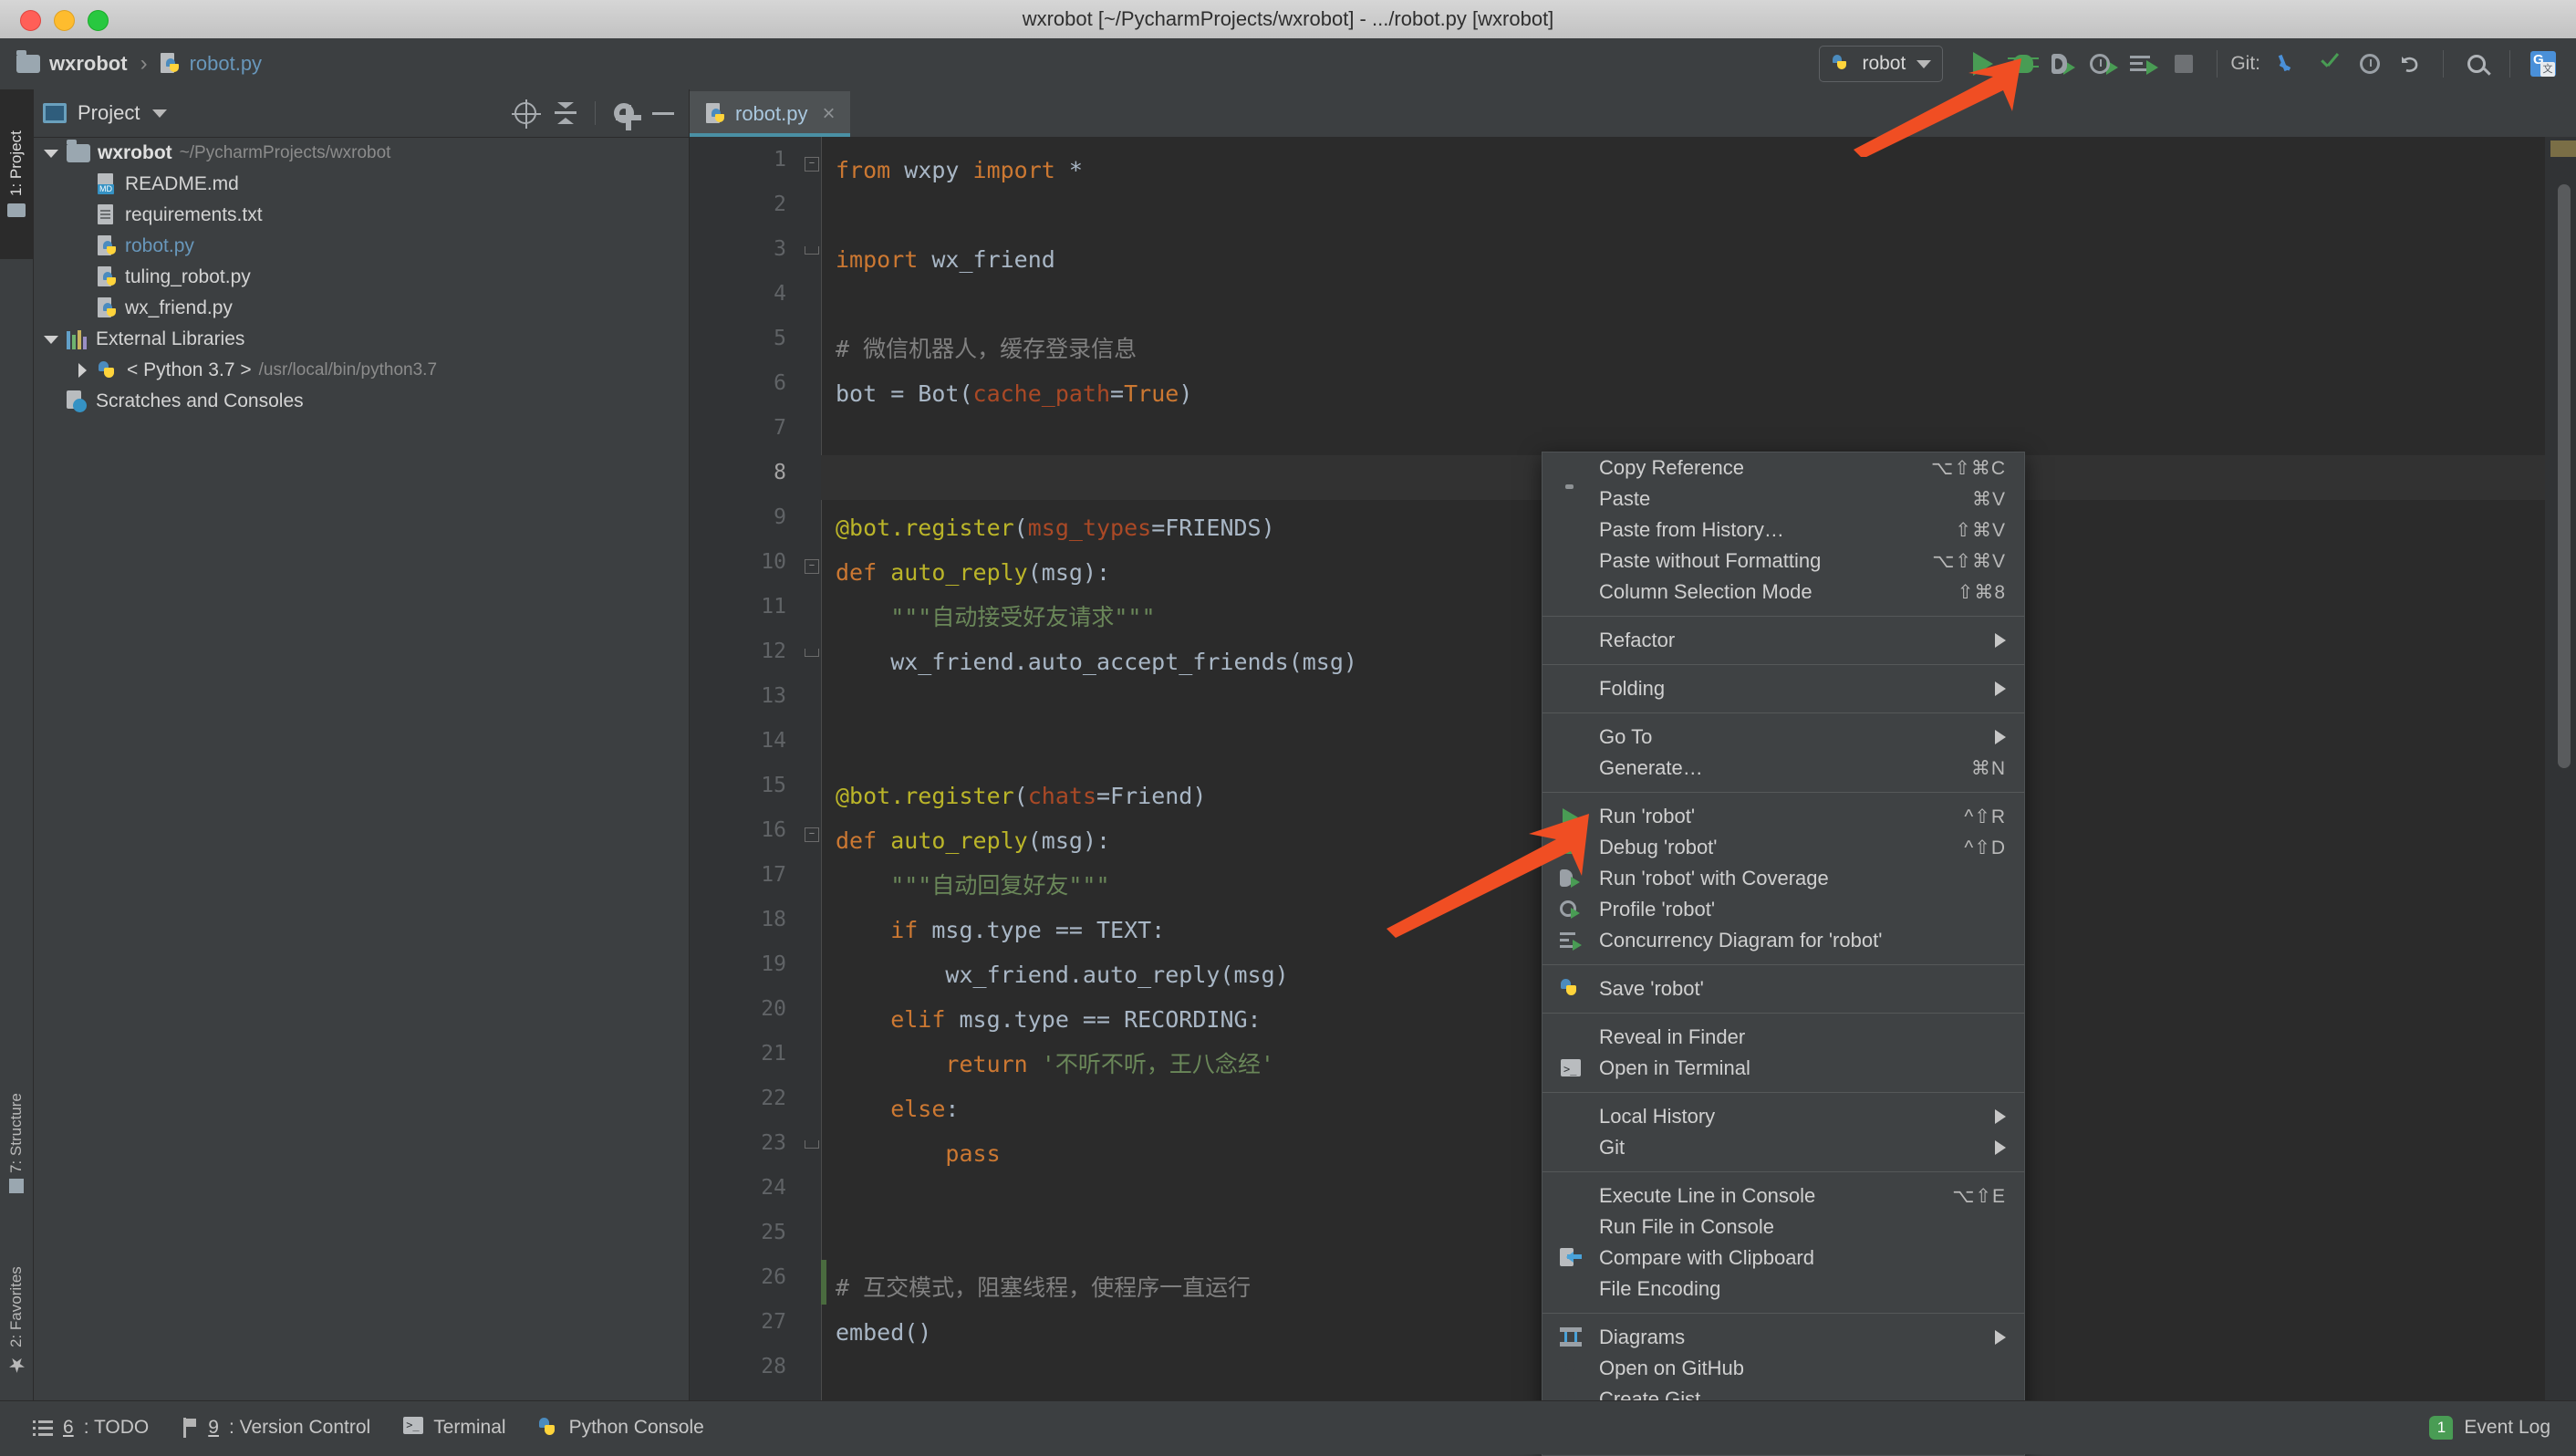 This screenshot has height=1456, width=2576. Describe the element at coordinates (1783, 1227) in the screenshot. I see `menu-item-run-file-in-console: Run File in Console` at that location.